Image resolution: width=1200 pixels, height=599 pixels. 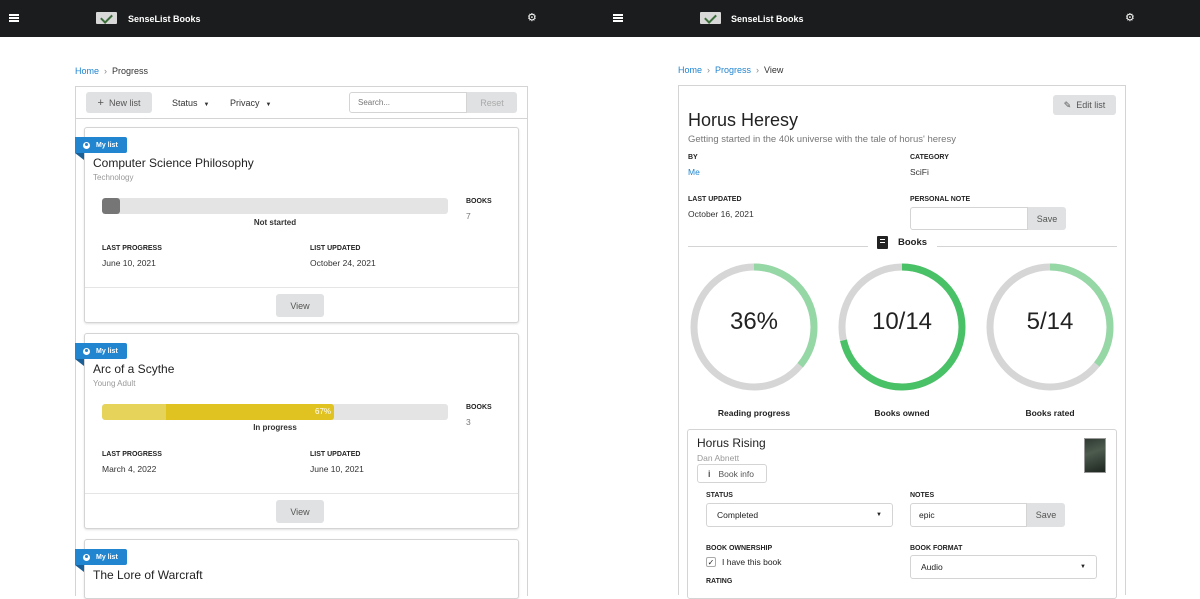 I want to click on book-cover, so click(x=1095, y=455).